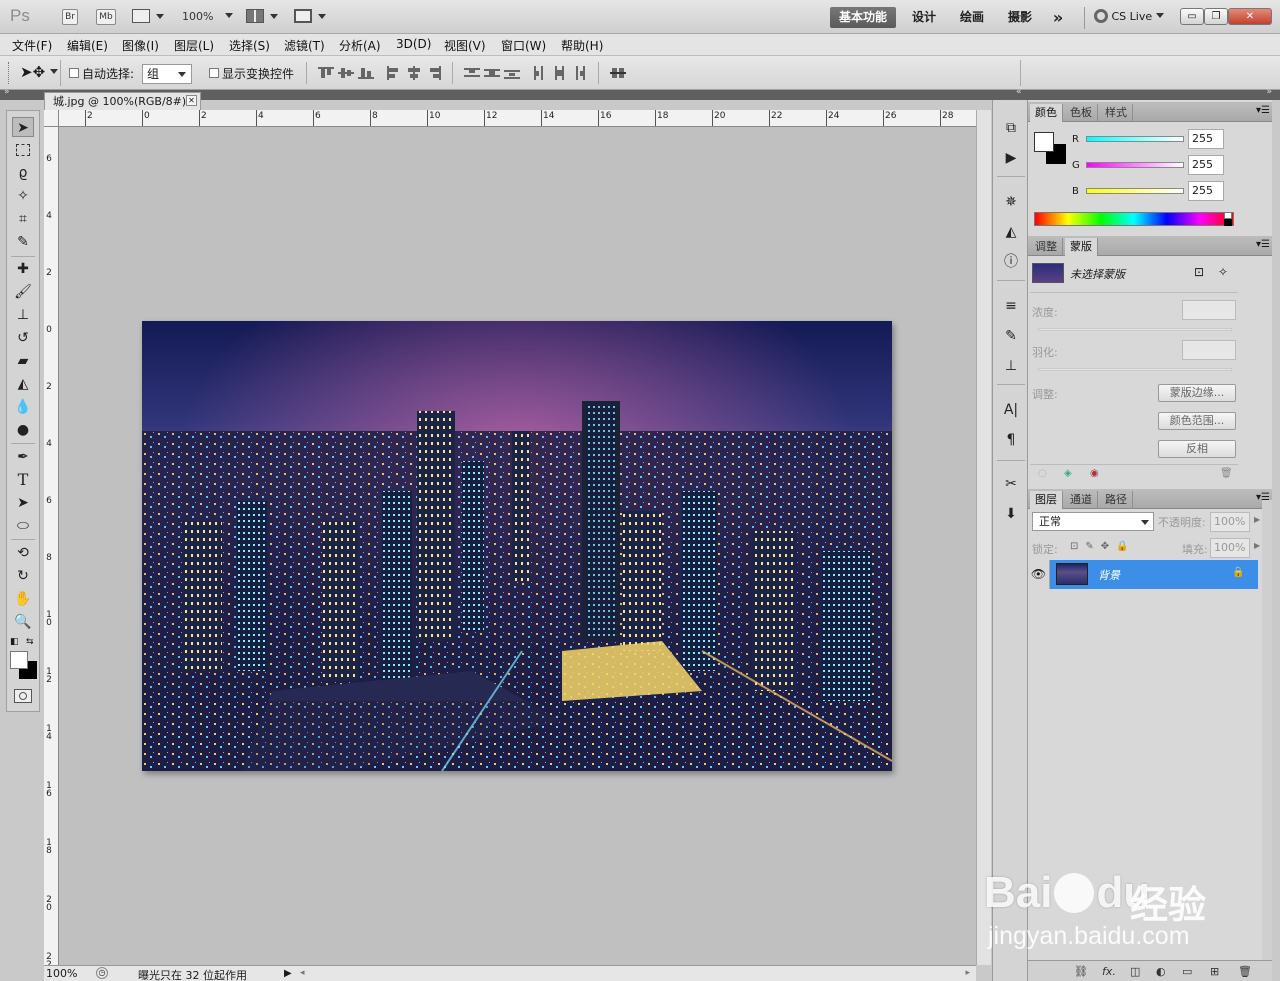 The width and height of the screenshot is (1280, 981). What do you see at coordinates (23, 315) in the screenshot?
I see `clone-stamp-tool: ⊥` at bounding box center [23, 315].